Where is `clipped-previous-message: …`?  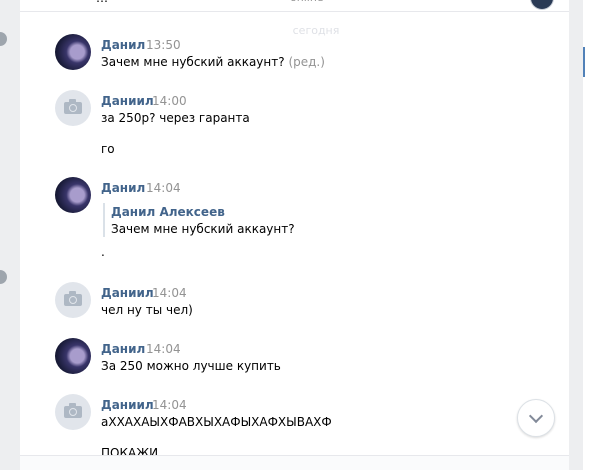 clipped-previous-message: … is located at coordinates (102, 2).